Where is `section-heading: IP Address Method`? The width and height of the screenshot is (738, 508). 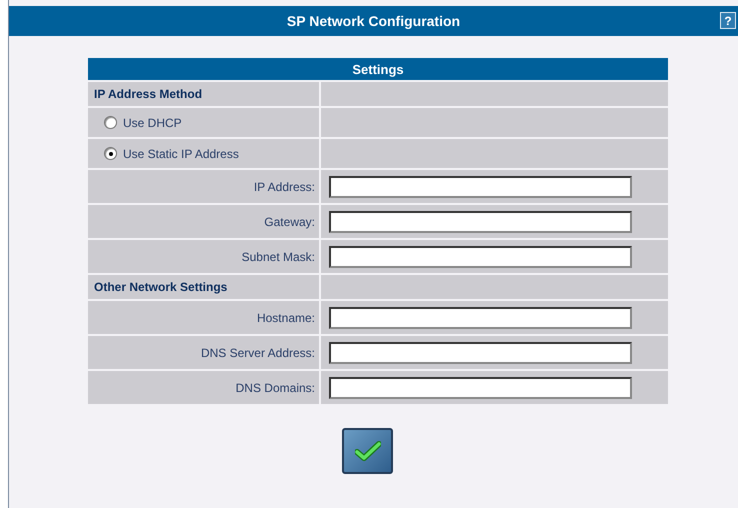
section-heading: IP Address Method is located at coordinates (148, 94).